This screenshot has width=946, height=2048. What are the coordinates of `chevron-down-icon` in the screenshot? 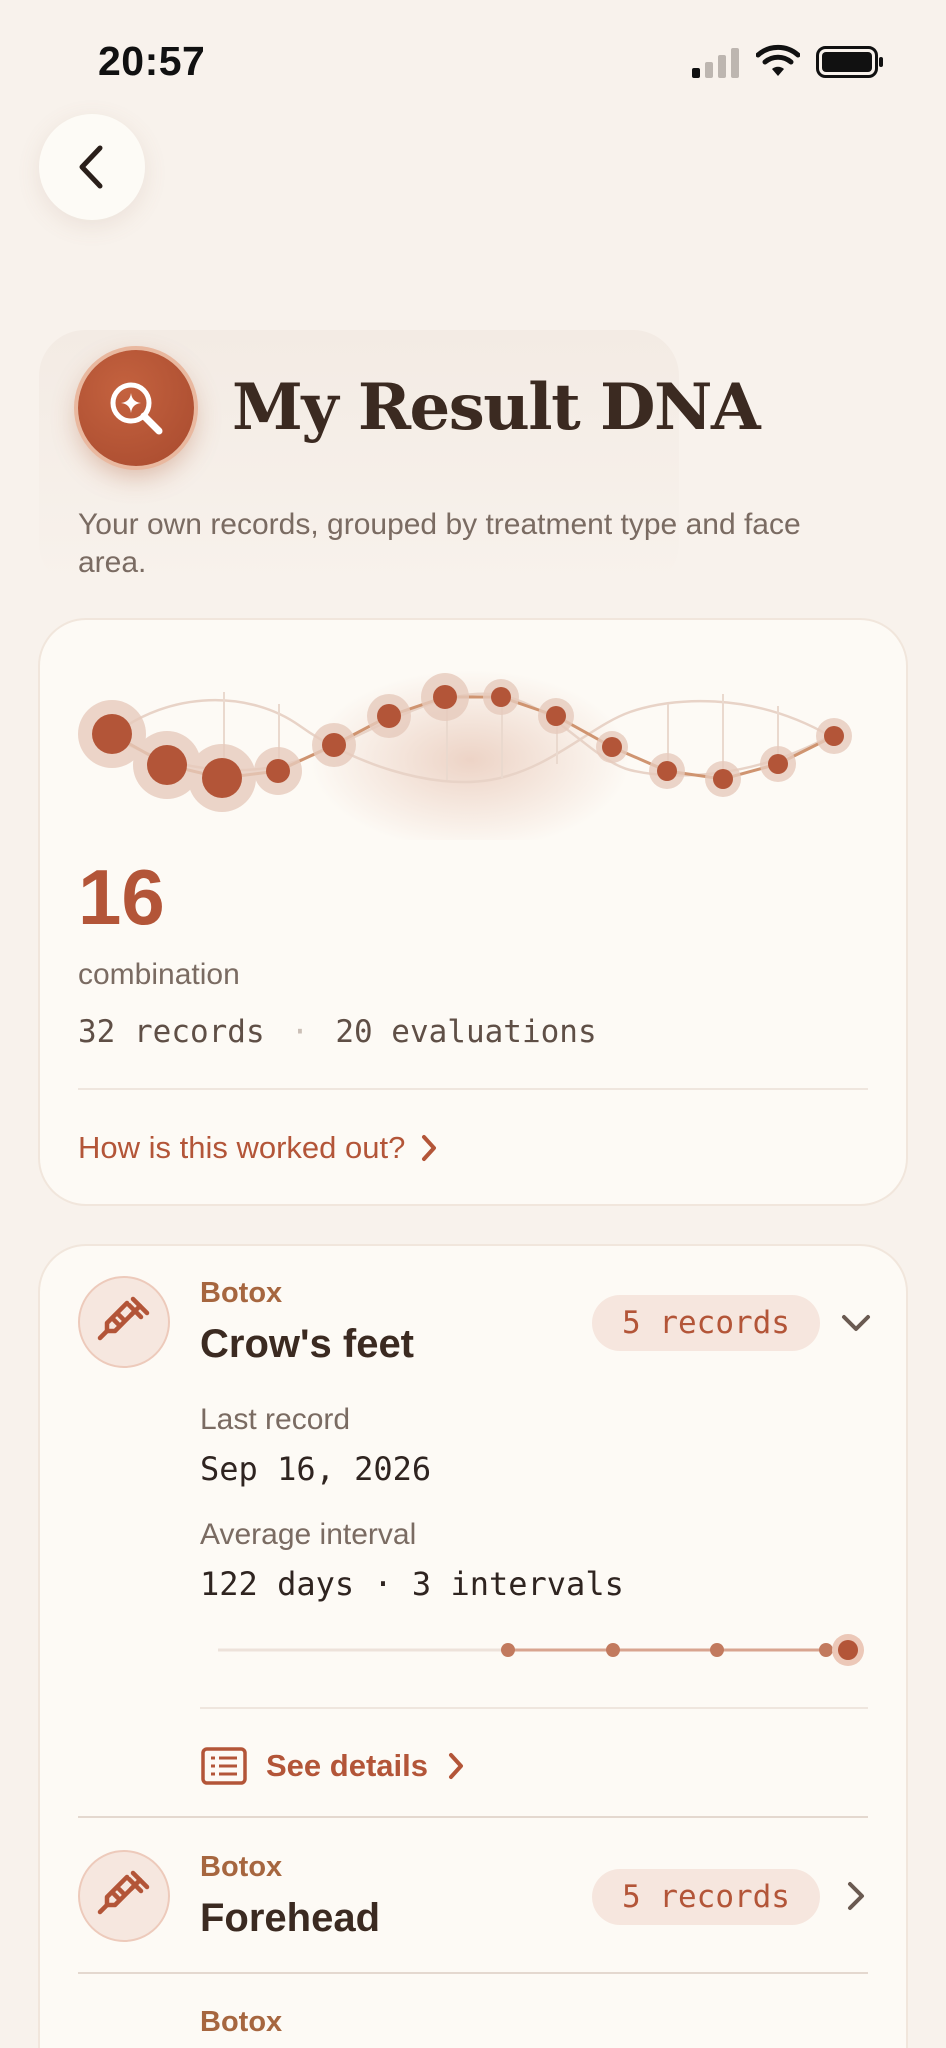 It's located at (856, 1323).